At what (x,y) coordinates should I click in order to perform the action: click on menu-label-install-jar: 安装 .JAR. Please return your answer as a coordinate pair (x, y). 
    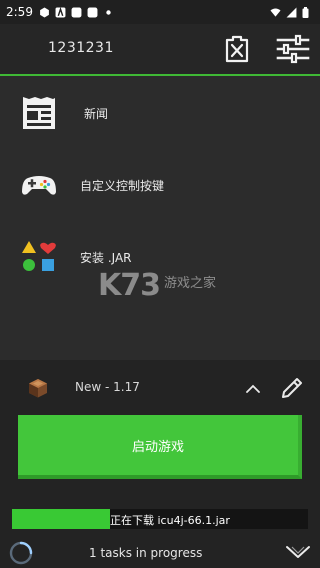
    Looking at the image, I should click on (106, 258).